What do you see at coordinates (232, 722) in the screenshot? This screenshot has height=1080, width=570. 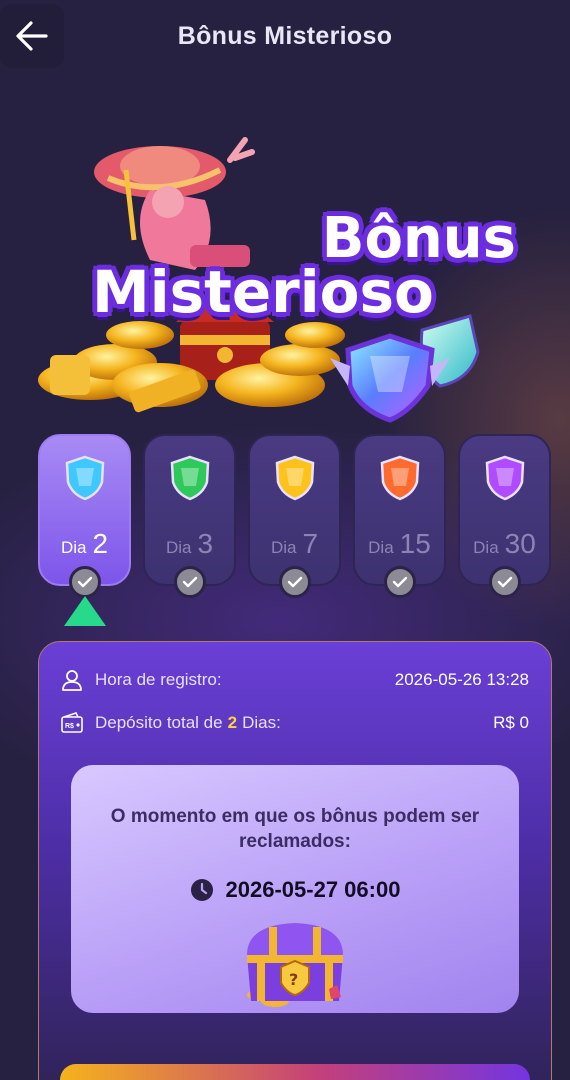 I see `deposit-days: 2` at bounding box center [232, 722].